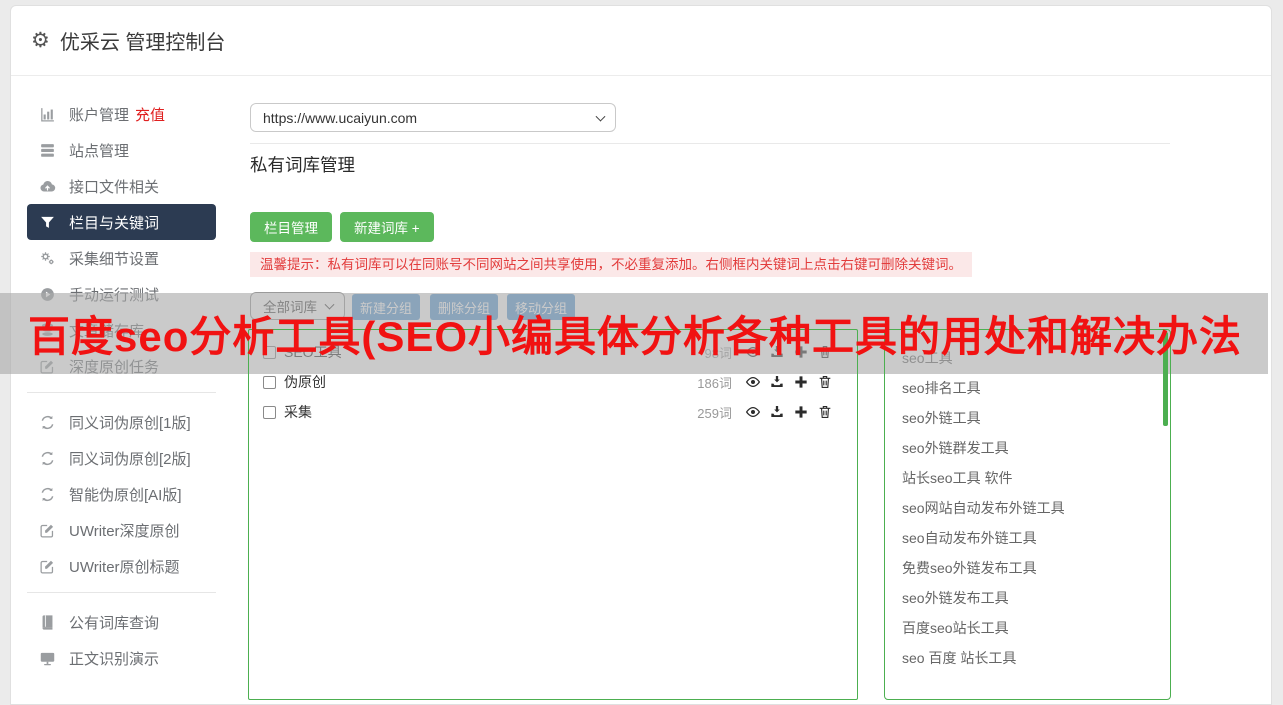  Describe the element at coordinates (1035, 508) in the screenshot. I see `keyword-item: seo网站自动发布外链工具` at that location.